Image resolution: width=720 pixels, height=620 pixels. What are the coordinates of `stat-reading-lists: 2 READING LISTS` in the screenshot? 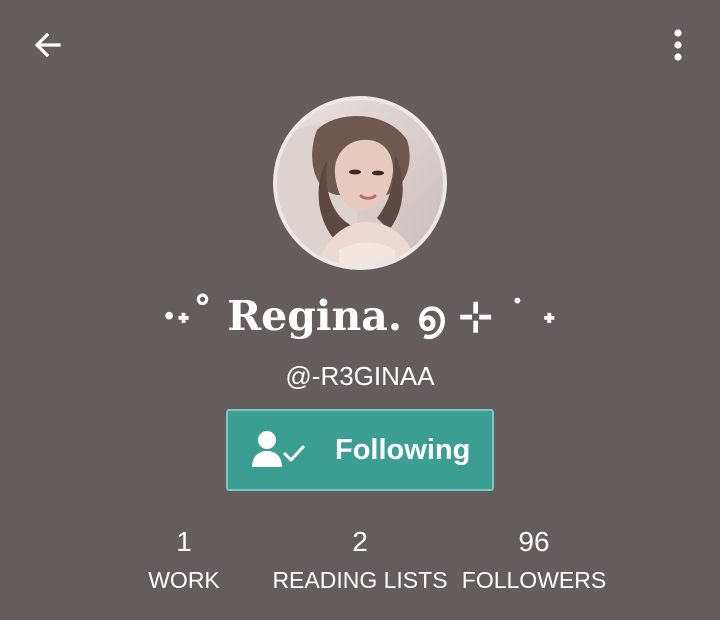 It's located at (360, 558).